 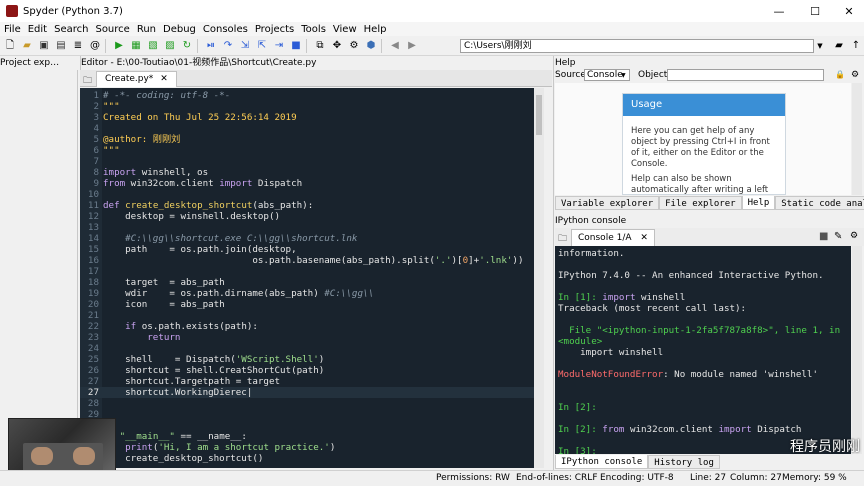 I want to click on menu-help: Help, so click(x=375, y=29).